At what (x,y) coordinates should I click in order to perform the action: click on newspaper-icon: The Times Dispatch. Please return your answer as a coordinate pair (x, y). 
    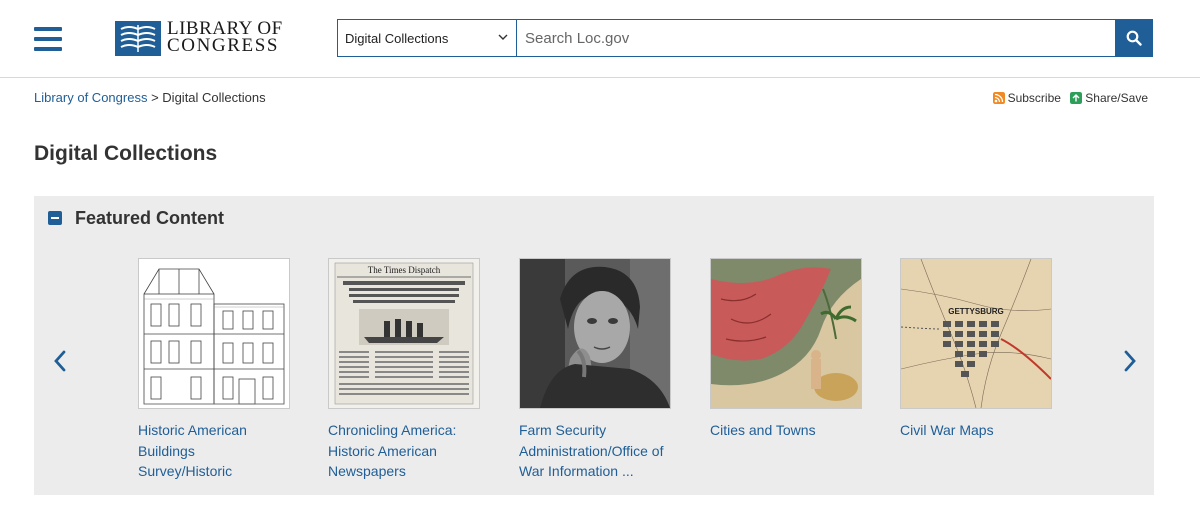
    Looking at the image, I should click on (404, 333).